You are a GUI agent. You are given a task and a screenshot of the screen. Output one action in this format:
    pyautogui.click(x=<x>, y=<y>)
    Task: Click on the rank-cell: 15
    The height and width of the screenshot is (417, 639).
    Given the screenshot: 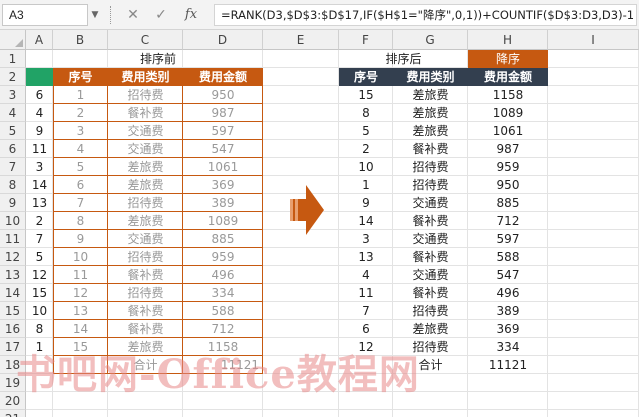 What is the action you would take?
    pyautogui.click(x=39, y=293)
    